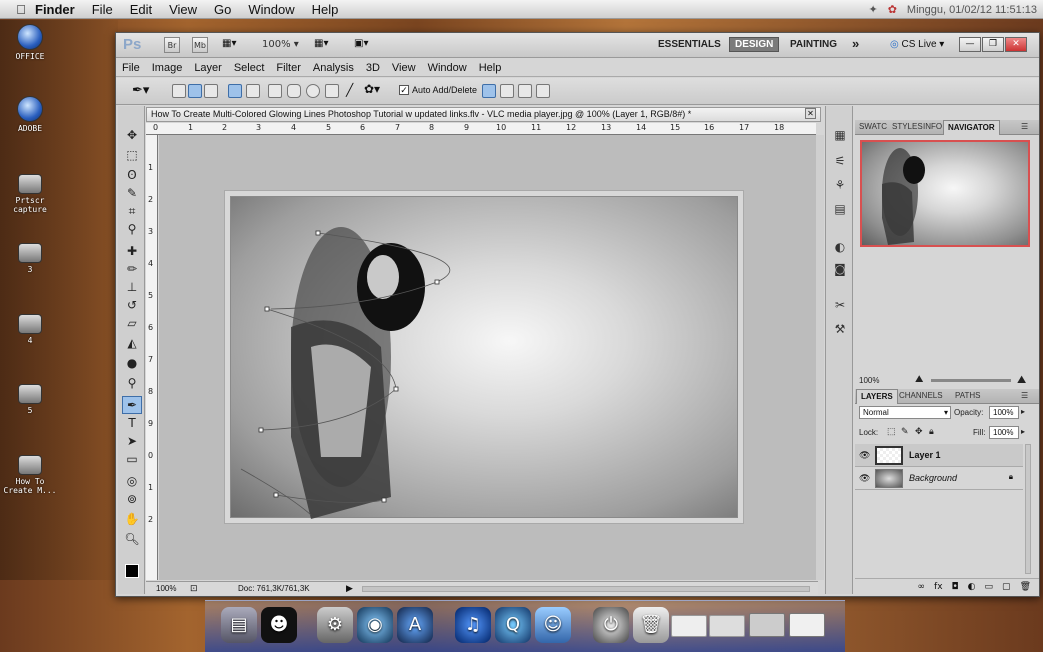  I want to click on status-menu-arrow-icon: ▶, so click(349, 588).